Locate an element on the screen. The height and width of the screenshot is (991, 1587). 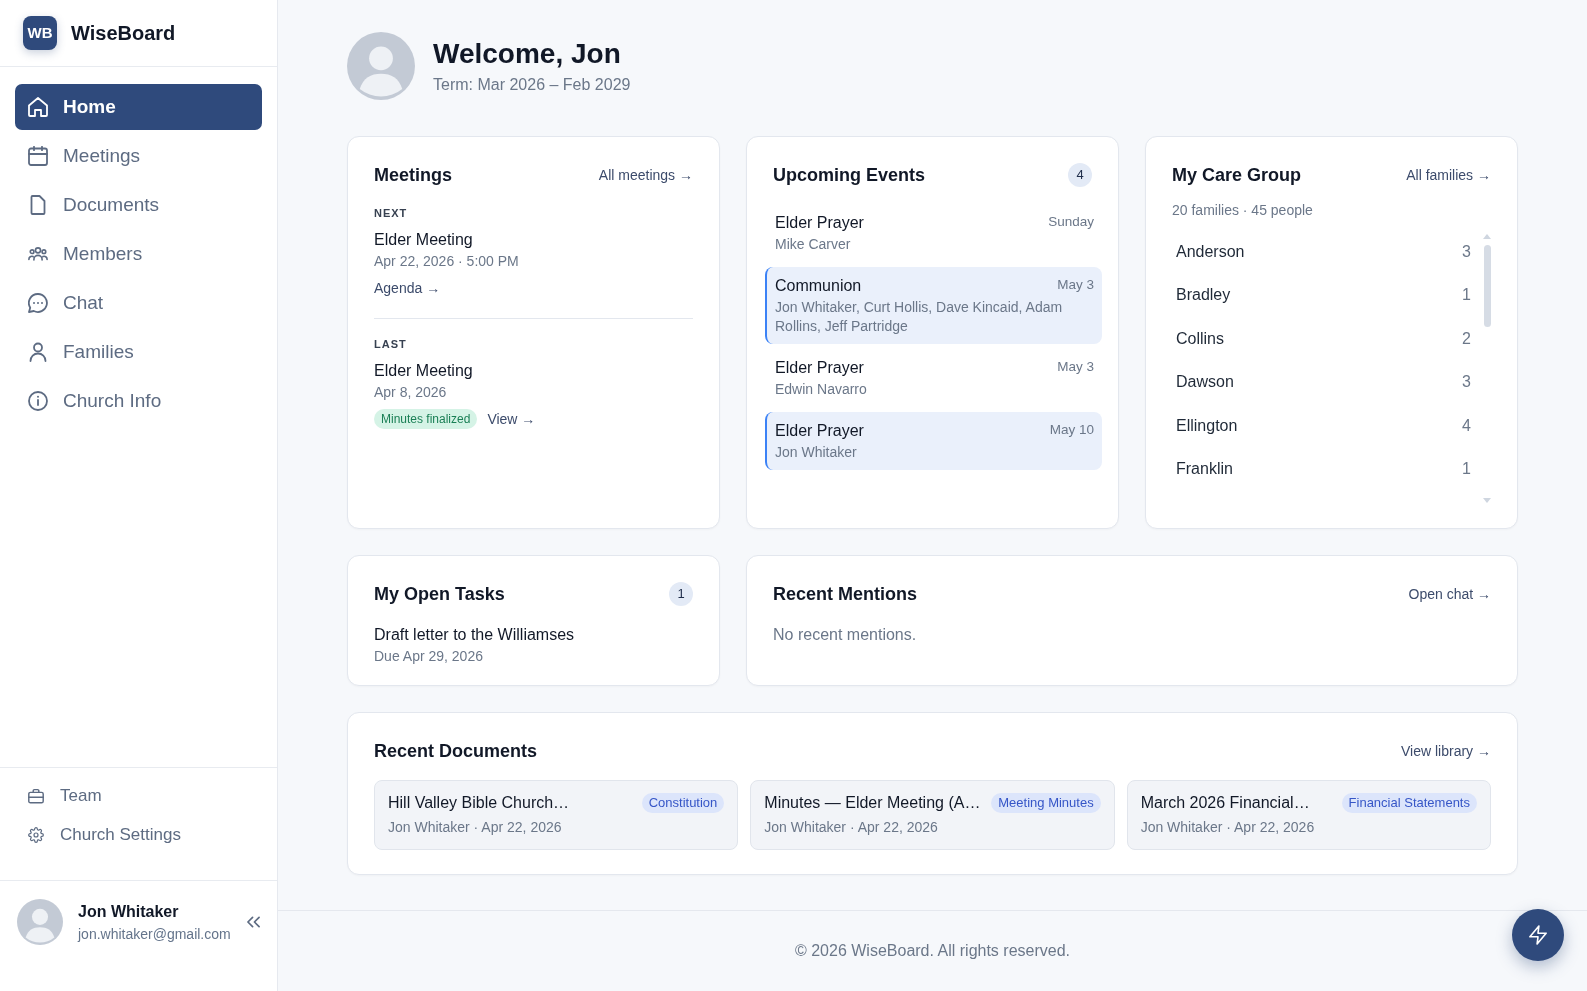
collapse-icon is located at coordinates (253, 922).